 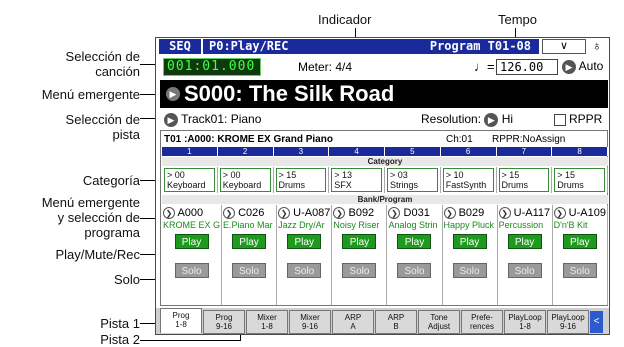 I want to click on song-select: ▶ S000: The Silk Road, so click(x=384, y=94).